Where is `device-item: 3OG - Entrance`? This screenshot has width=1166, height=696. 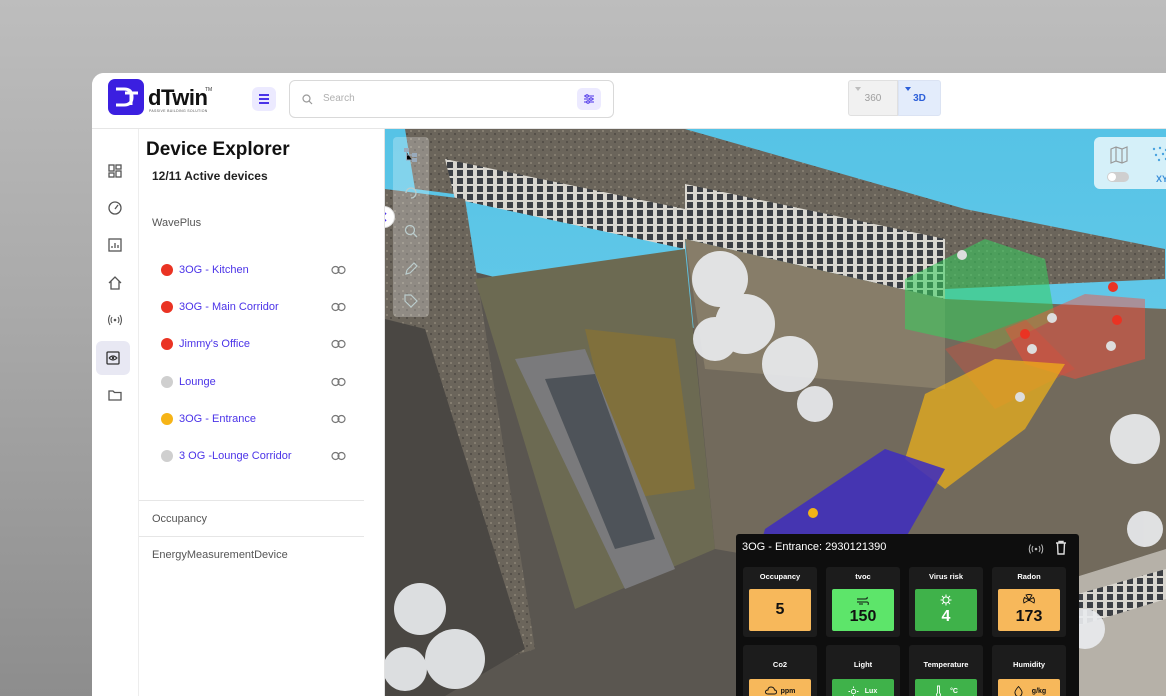
device-item: 3OG - Entrance is located at coordinates (253, 419).